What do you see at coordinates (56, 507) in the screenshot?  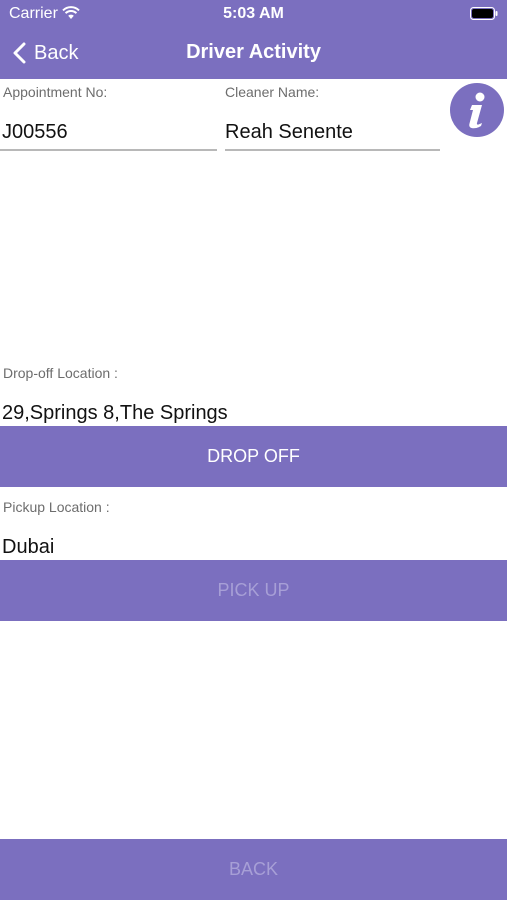 I see `pickup-label: Pickup Location :` at bounding box center [56, 507].